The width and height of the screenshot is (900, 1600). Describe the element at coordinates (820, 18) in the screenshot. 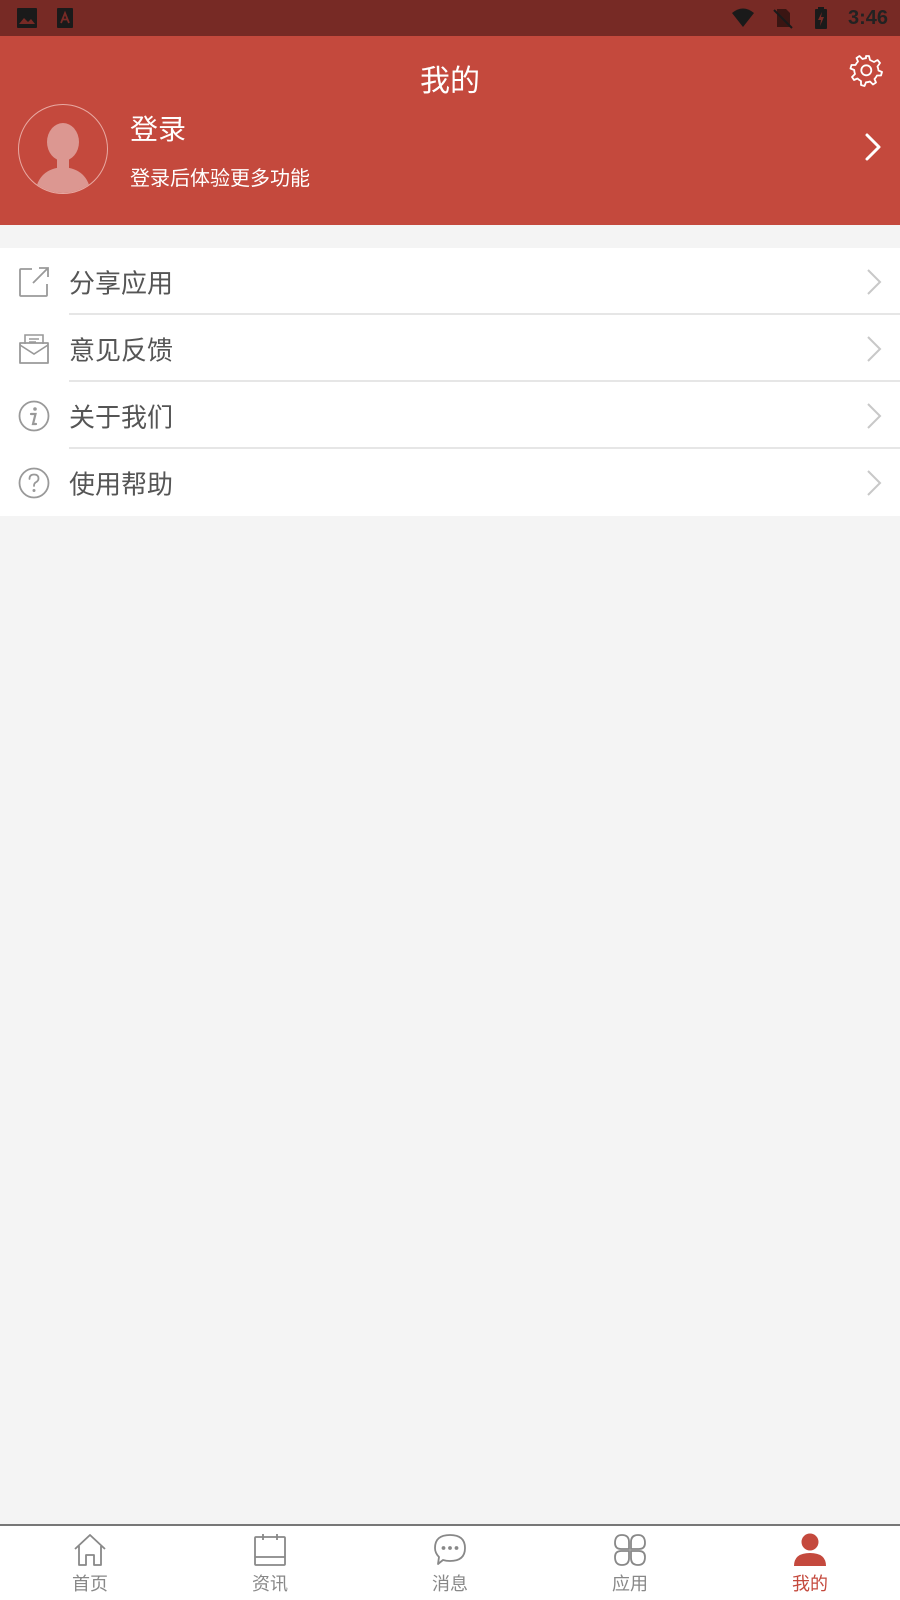

I see `battery-charging-icon` at that location.